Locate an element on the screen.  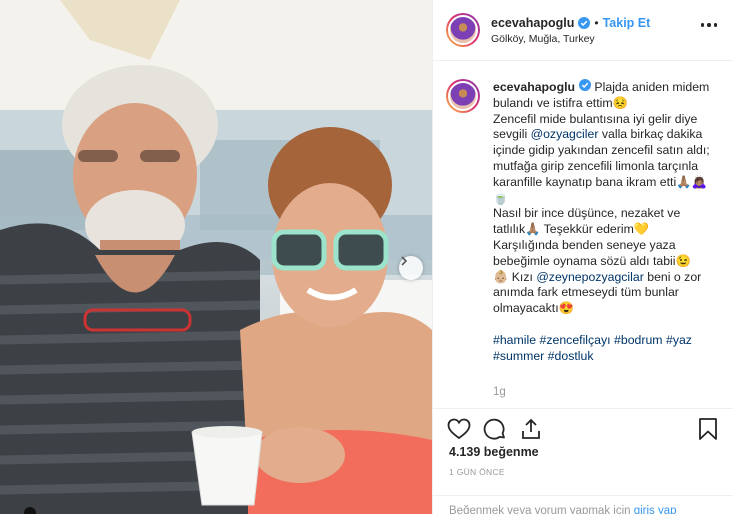
hashtag-link: #dostluk is located at coordinates (571, 356).